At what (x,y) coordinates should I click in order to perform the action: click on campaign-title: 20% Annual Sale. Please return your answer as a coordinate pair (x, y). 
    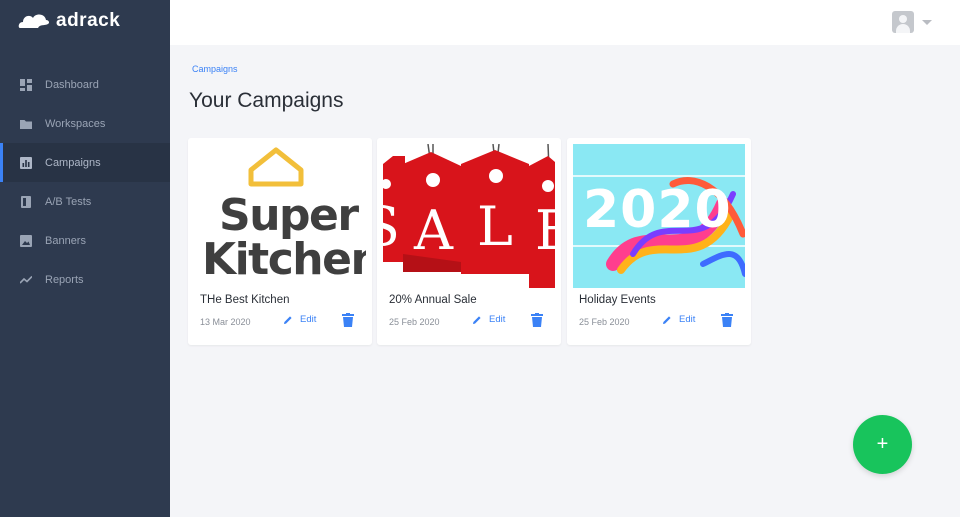
    Looking at the image, I should click on (433, 300).